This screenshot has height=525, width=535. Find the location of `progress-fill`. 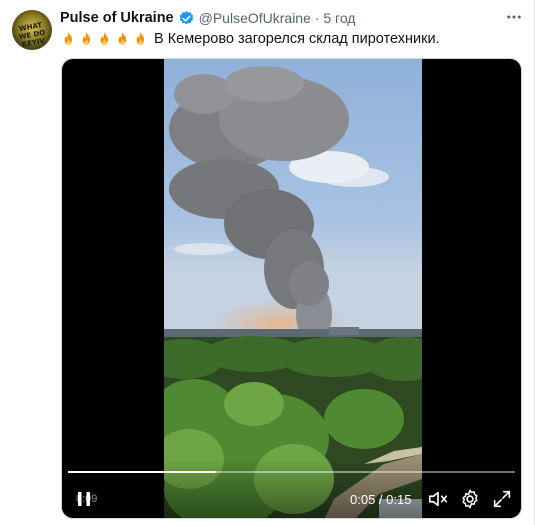

progress-fill is located at coordinates (142, 472).